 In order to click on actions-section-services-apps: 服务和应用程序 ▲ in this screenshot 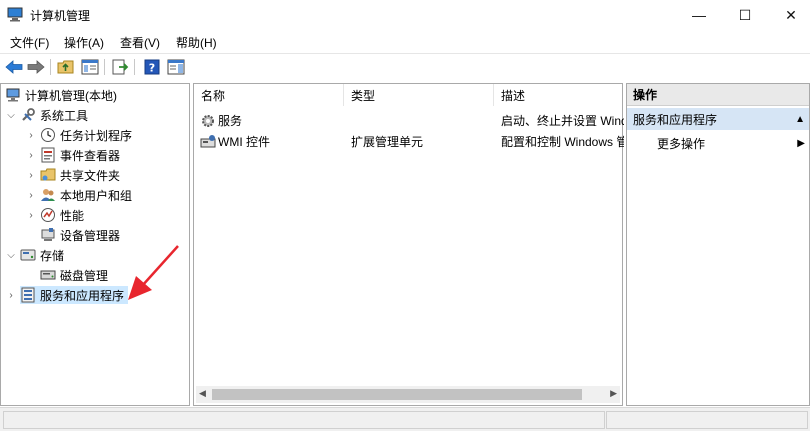, I will do `click(718, 119)`.